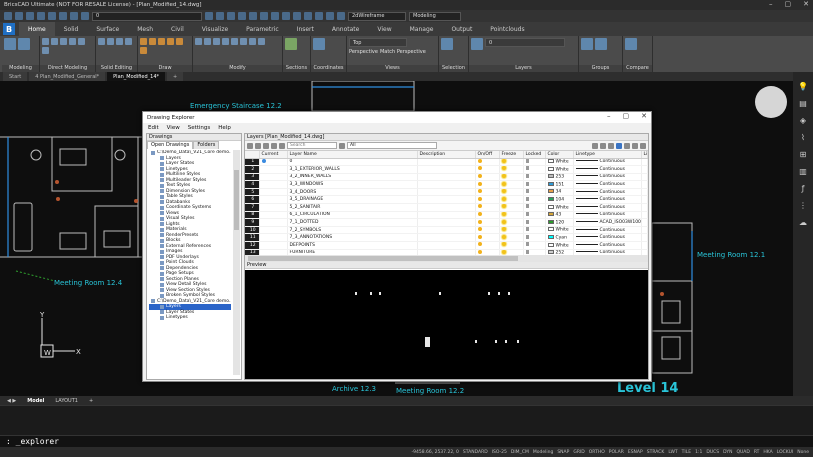 Image resolution: width=813 pixels, height=457 pixels. I want to click on status-toggle-esnap: ESNAP, so click(635, 452).